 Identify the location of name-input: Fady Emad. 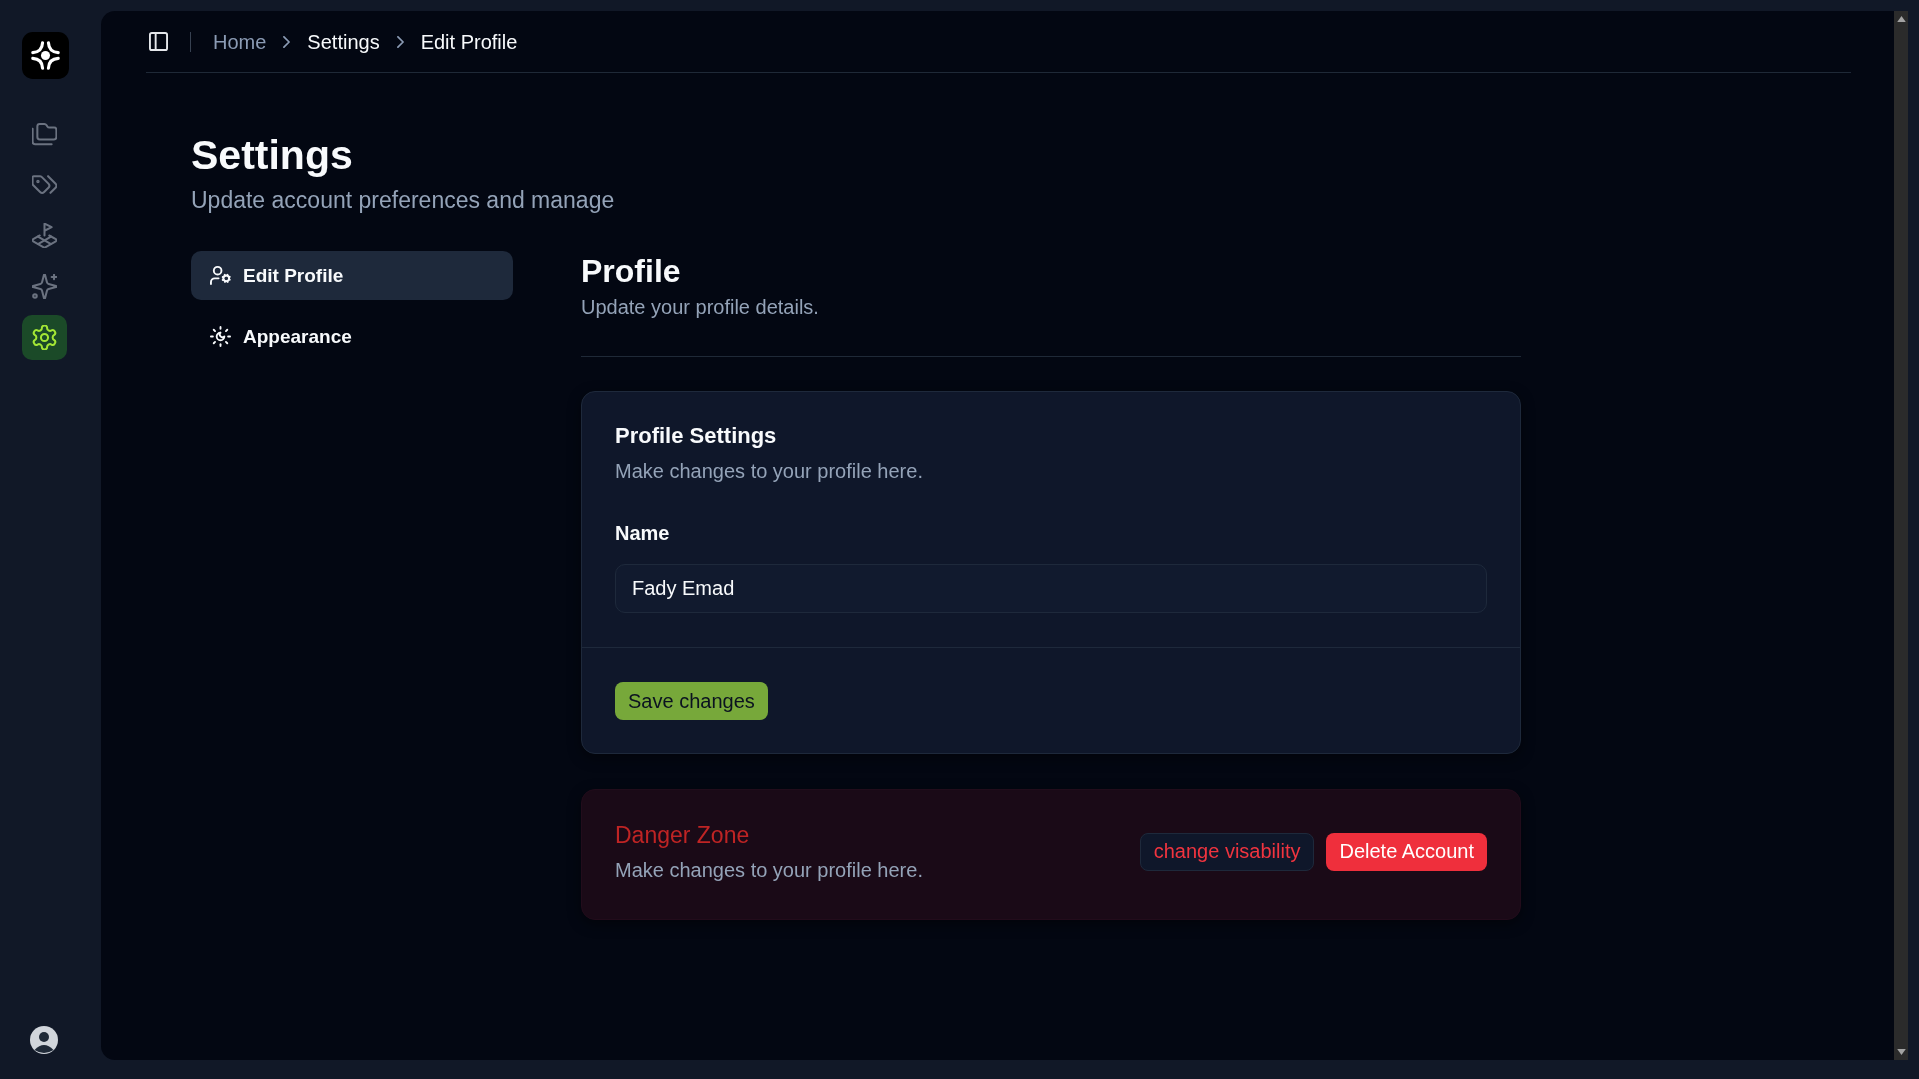
(1051, 588).